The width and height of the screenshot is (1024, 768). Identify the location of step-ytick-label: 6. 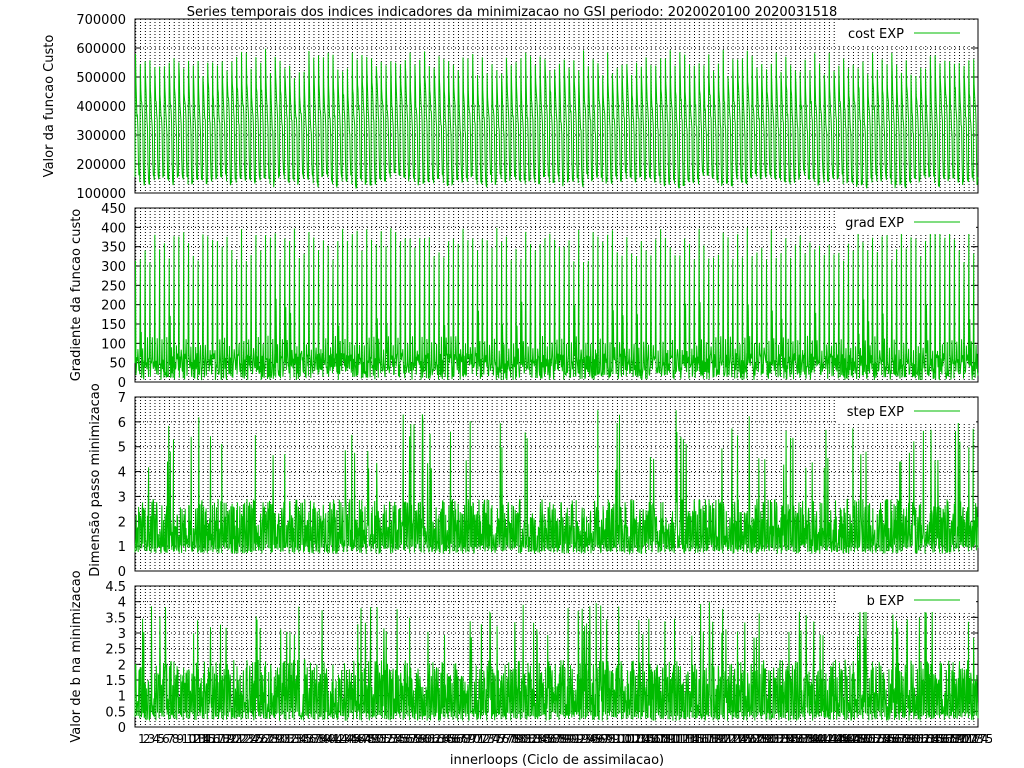
(122, 423).